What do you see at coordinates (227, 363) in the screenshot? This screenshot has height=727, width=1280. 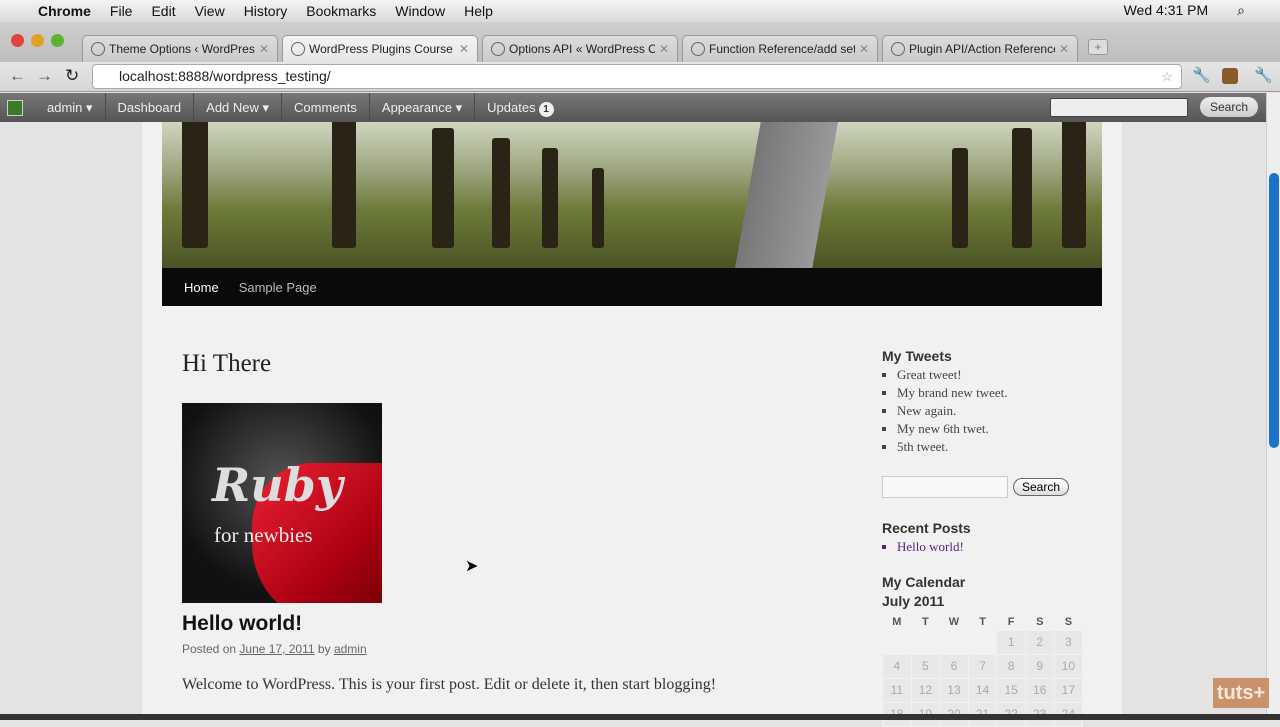 I see `page-title: Hi There` at bounding box center [227, 363].